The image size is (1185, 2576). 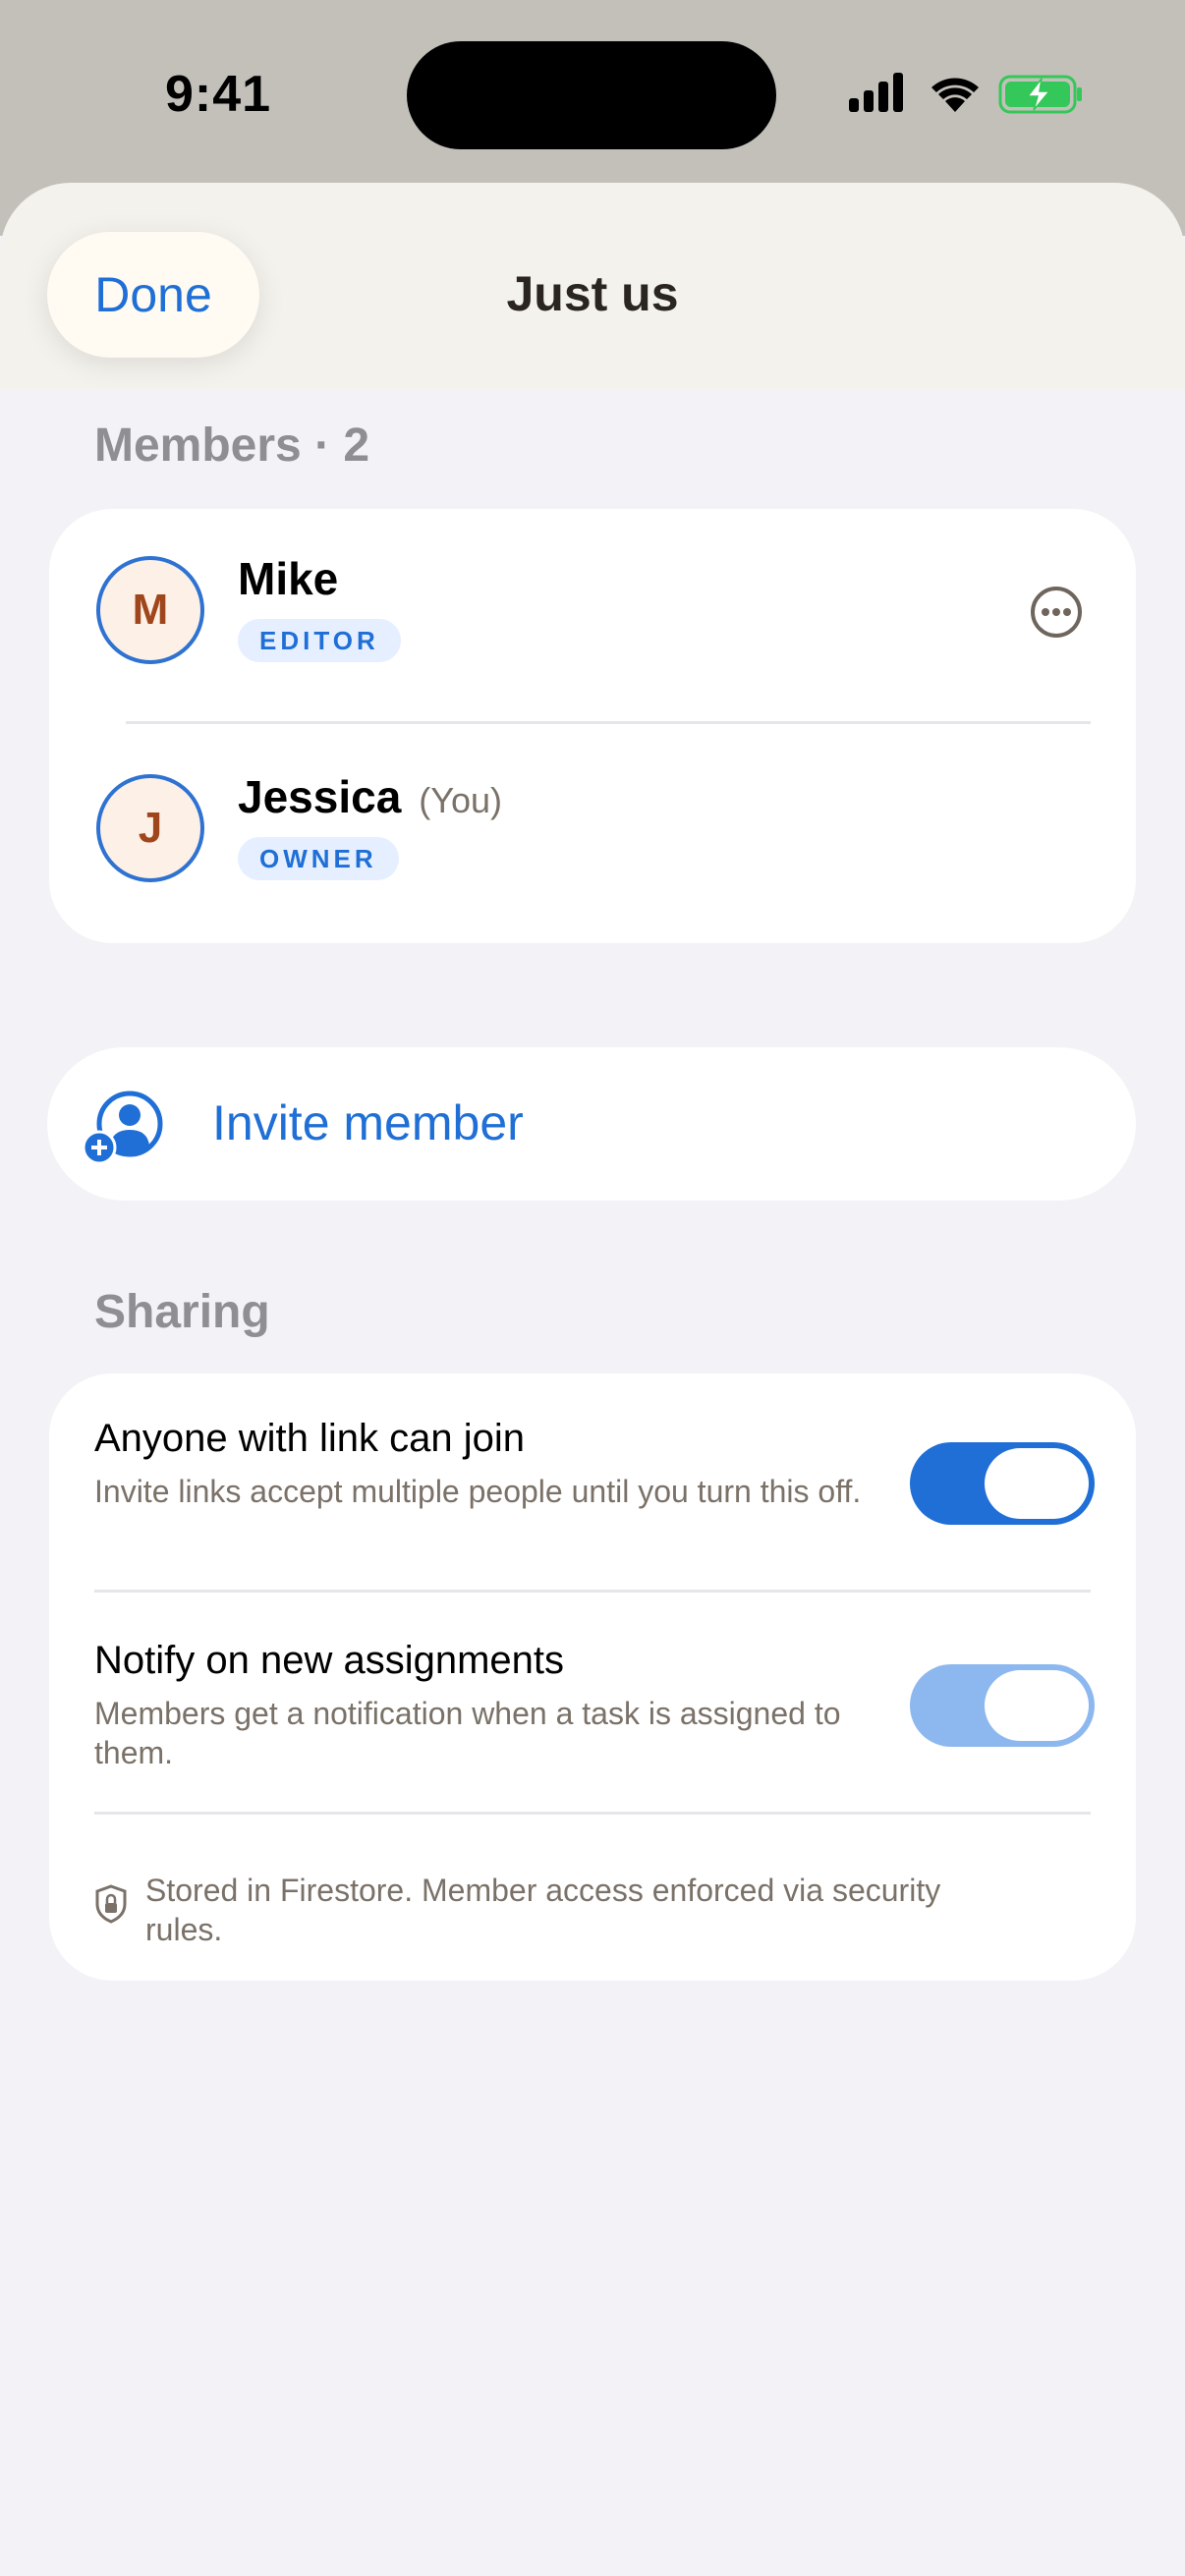 What do you see at coordinates (288, 578) in the screenshot?
I see `member-name: Mike` at bounding box center [288, 578].